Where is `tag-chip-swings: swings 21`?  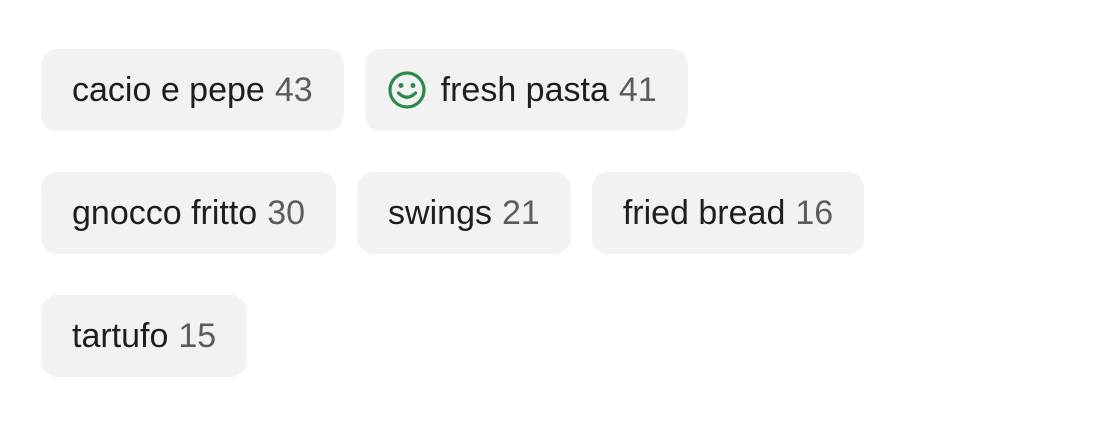 tag-chip-swings: swings 21 is located at coordinates (464, 213).